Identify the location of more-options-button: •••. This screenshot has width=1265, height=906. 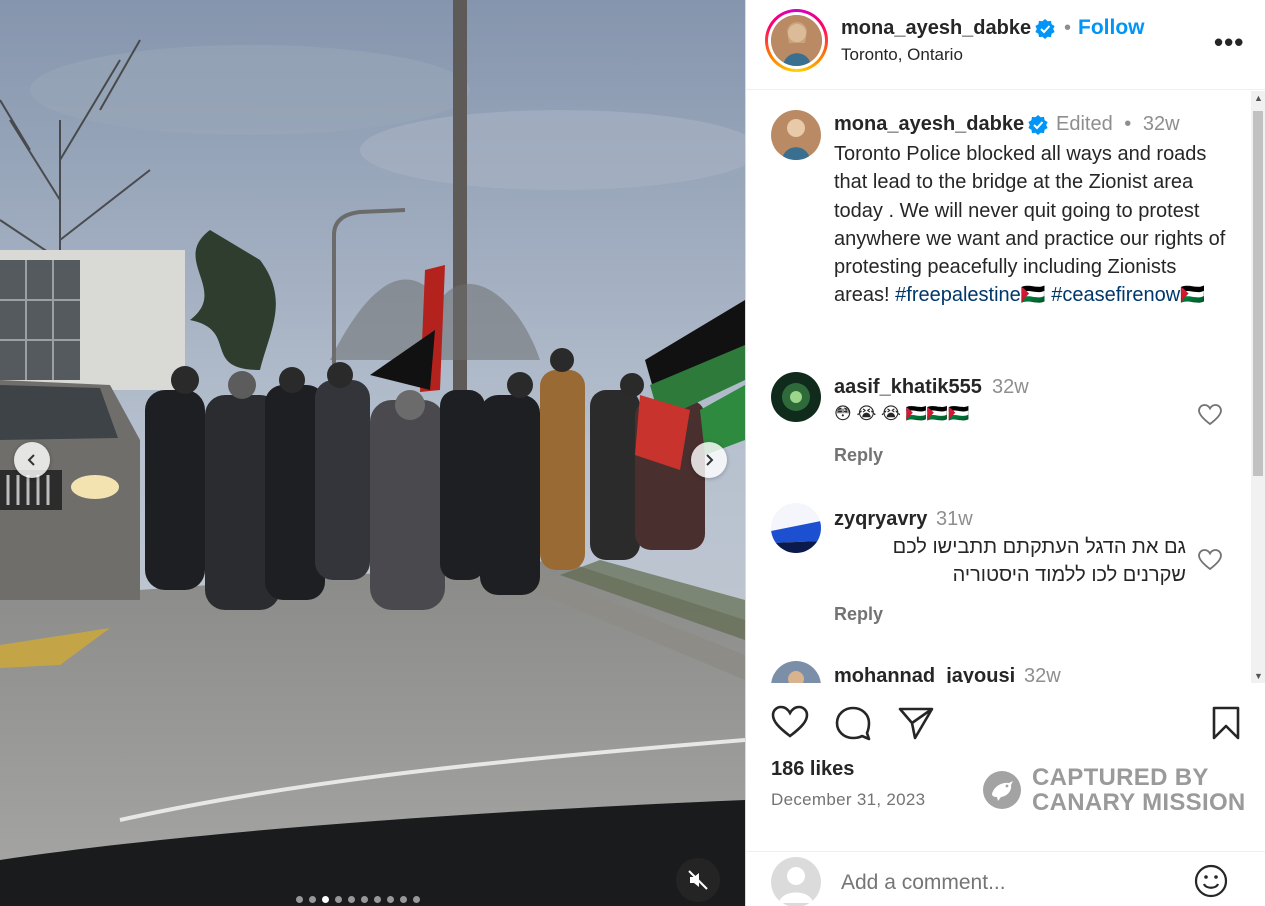
(1229, 42).